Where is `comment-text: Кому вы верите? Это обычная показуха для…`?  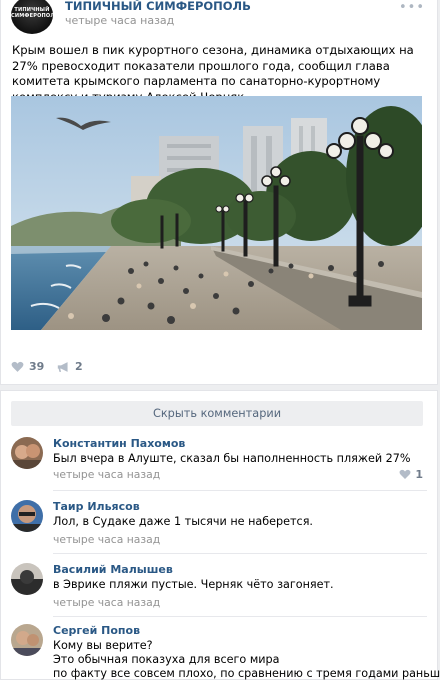 comment-text: Кому вы верите? Это обычная показуха для… is located at coordinates (246, 659).